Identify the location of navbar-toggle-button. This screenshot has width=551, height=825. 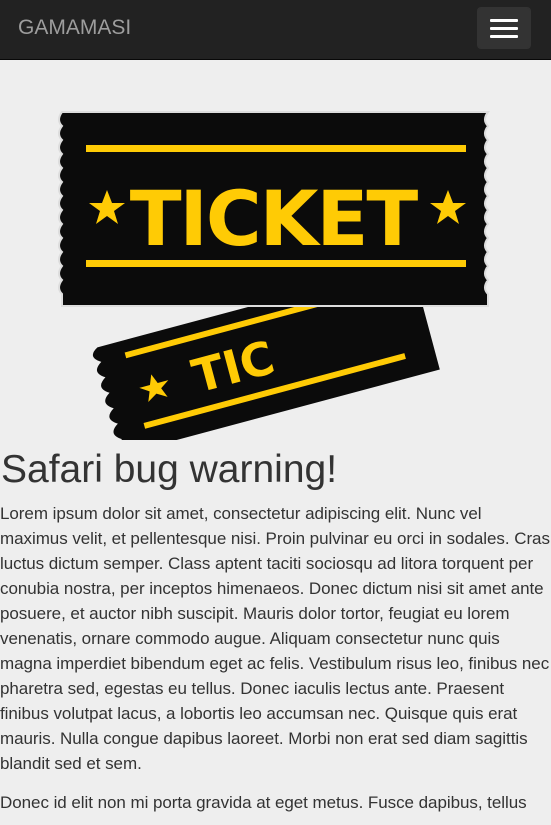
(504, 28).